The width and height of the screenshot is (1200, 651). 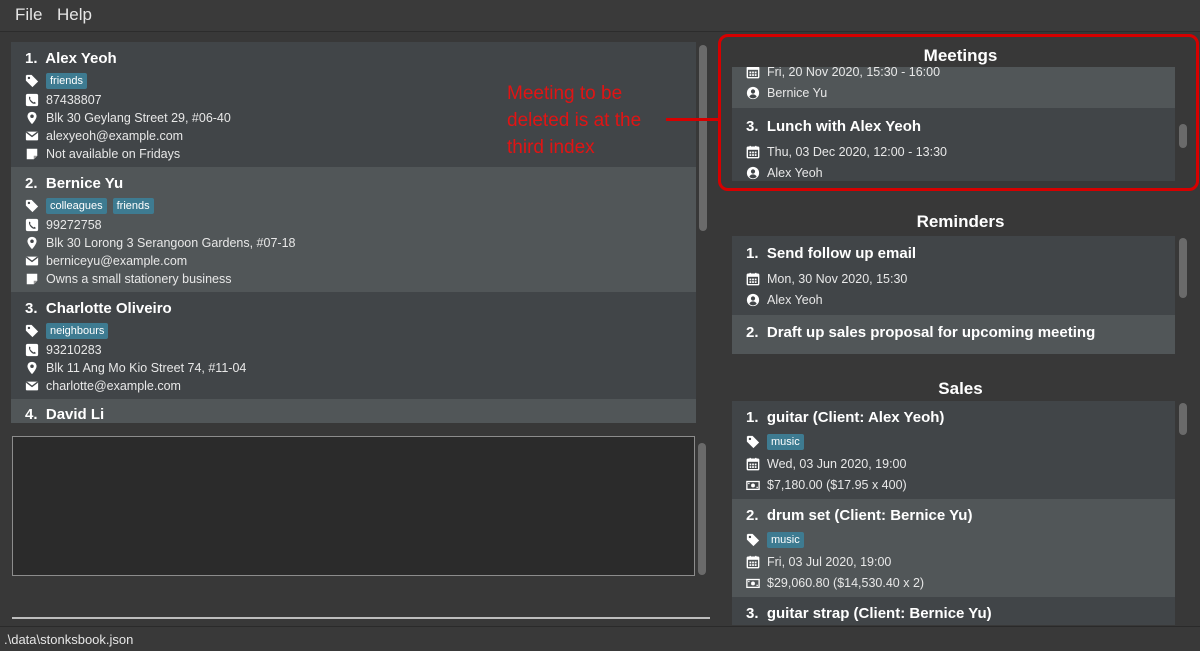 I want to click on command-input-line, so click(x=361, y=618).